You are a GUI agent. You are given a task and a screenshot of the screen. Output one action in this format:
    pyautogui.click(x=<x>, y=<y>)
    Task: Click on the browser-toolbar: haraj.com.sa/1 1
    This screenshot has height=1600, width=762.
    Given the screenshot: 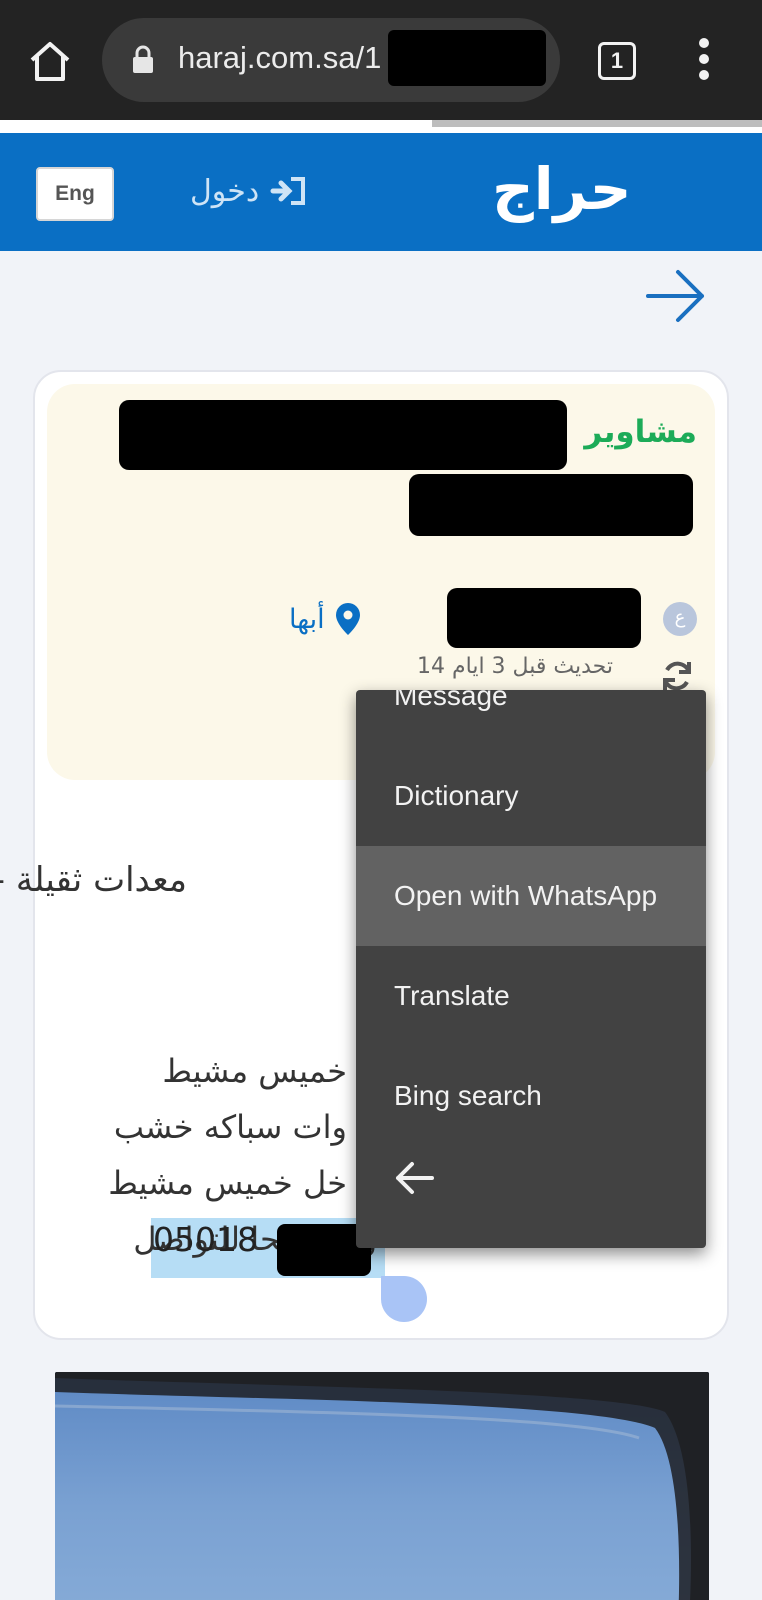 What is the action you would take?
    pyautogui.click(x=381, y=60)
    